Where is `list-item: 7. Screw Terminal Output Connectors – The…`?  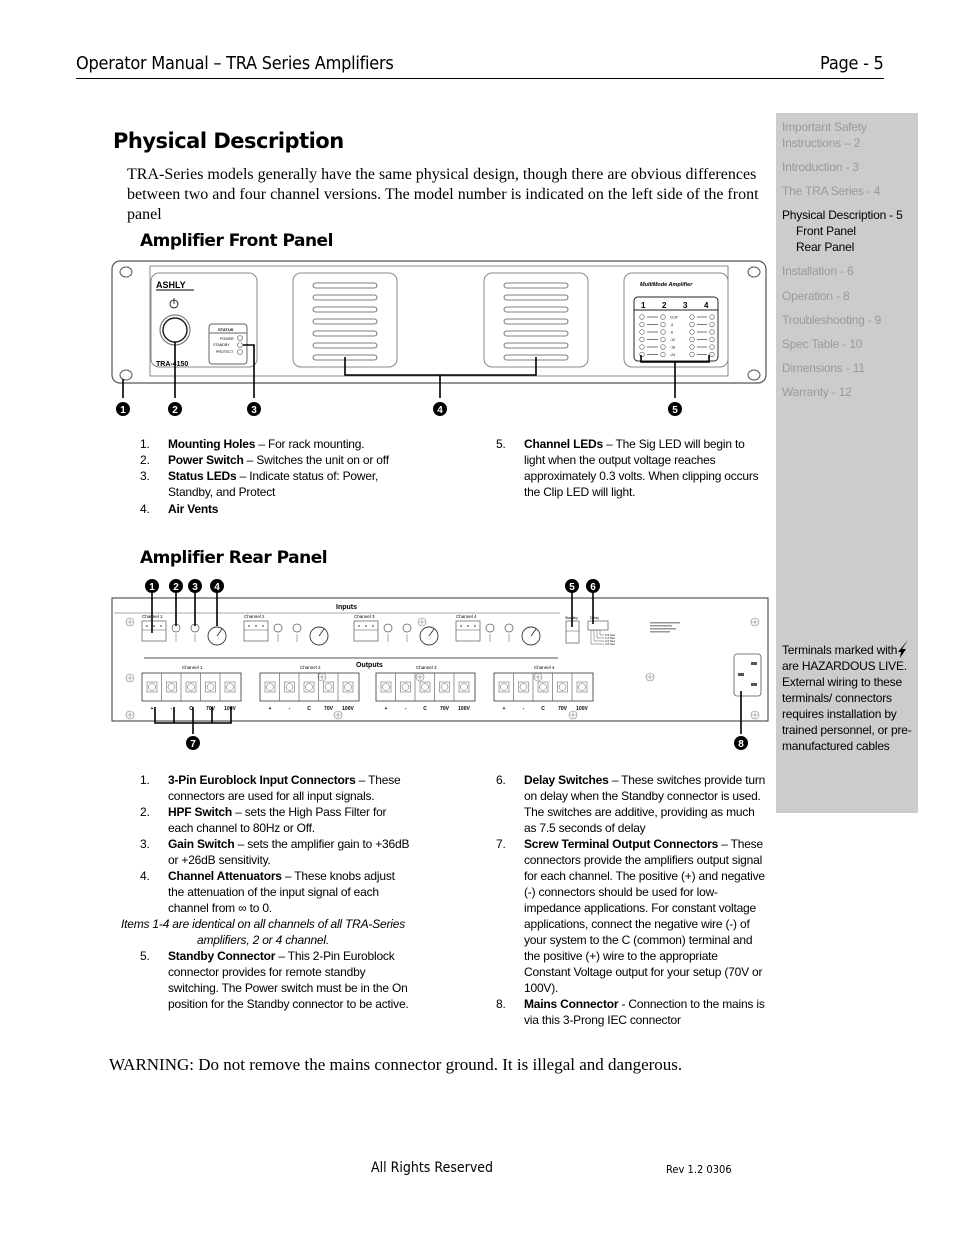 list-item: 7. Screw Terminal Output Connectors – The… is located at coordinates (630, 916).